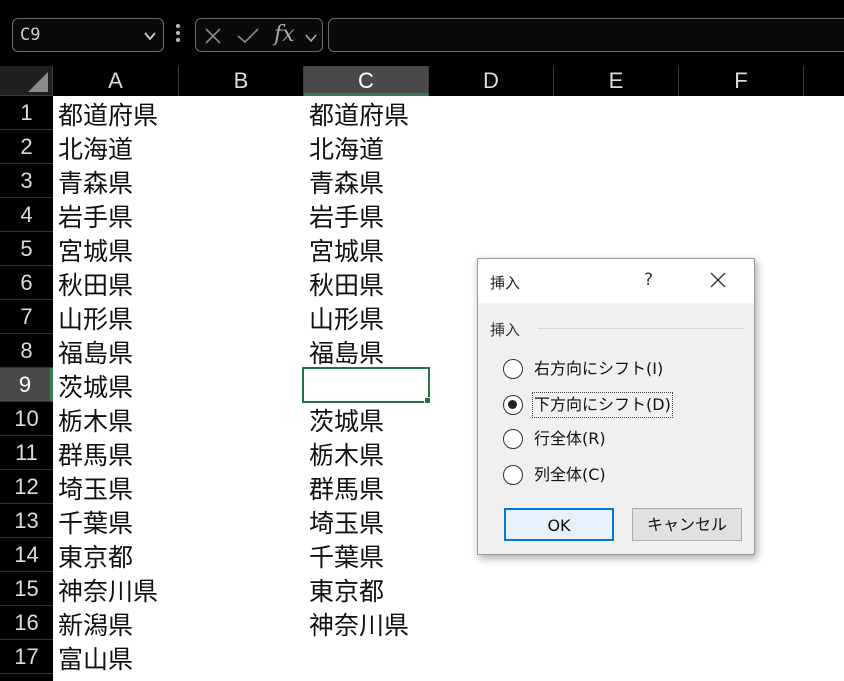 The image size is (844, 681). Describe the element at coordinates (178, 34) in the screenshot. I see `more-options-icon` at that location.